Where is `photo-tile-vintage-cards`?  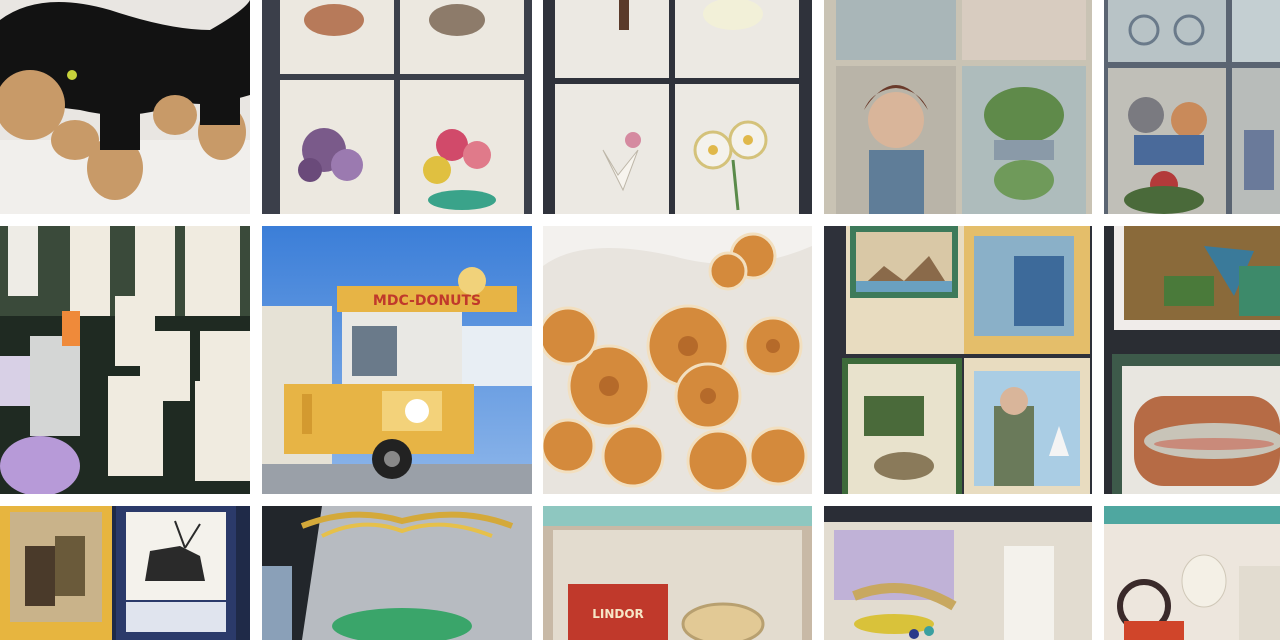 photo-tile-vintage-cards is located at coordinates (958, 107).